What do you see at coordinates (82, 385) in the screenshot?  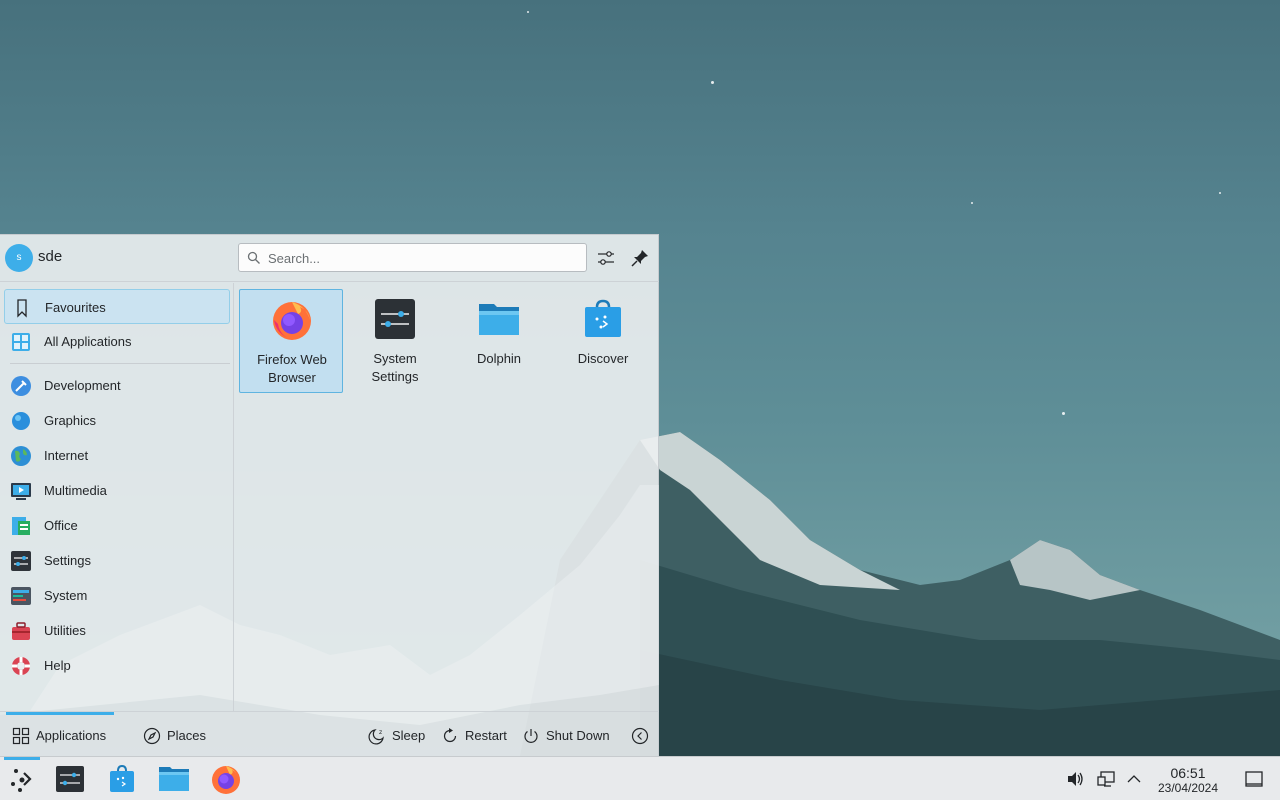 I see `sidebar-item-label: Development` at bounding box center [82, 385].